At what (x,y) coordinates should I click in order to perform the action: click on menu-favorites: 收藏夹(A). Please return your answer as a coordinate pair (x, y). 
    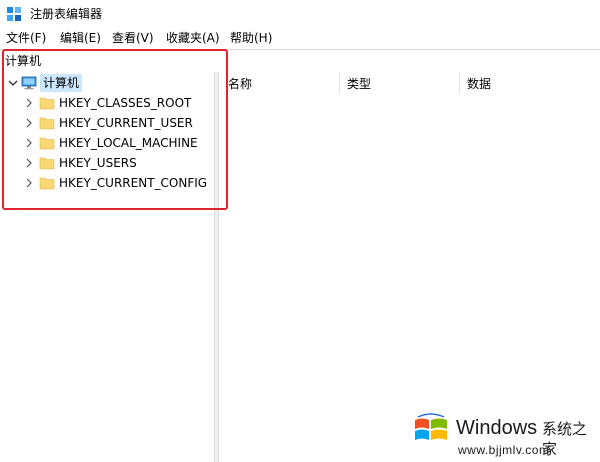
    Looking at the image, I should click on (193, 38).